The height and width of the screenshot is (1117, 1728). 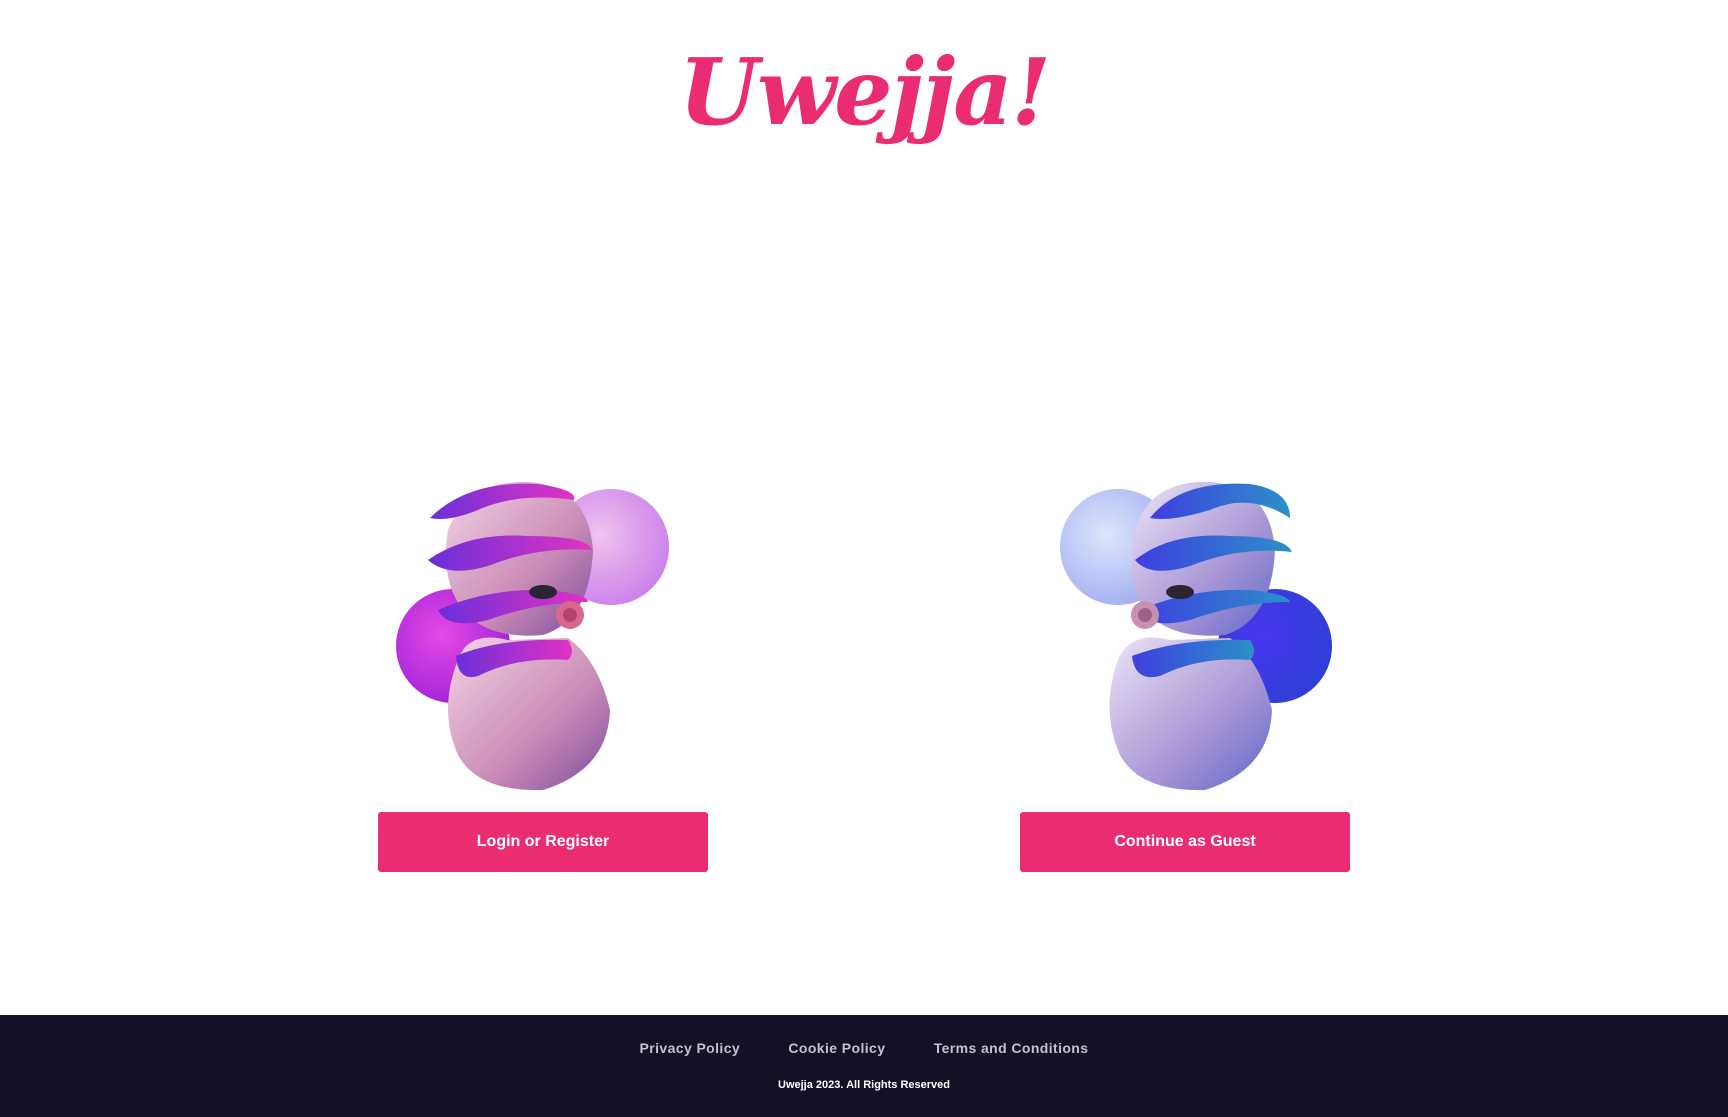 What do you see at coordinates (532, 636) in the screenshot?
I see `bust-sculpture-pink-illustration` at bounding box center [532, 636].